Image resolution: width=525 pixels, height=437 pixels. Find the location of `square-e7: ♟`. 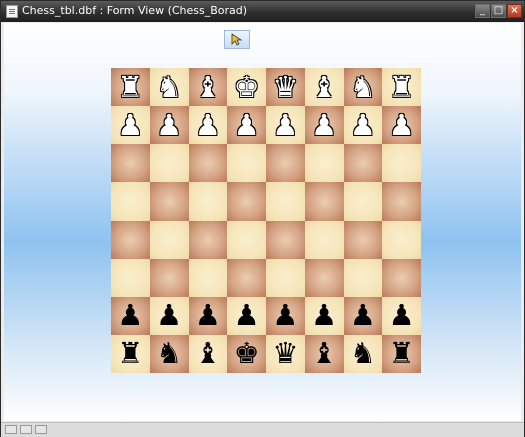

square-e7: ♟ is located at coordinates (285, 125).